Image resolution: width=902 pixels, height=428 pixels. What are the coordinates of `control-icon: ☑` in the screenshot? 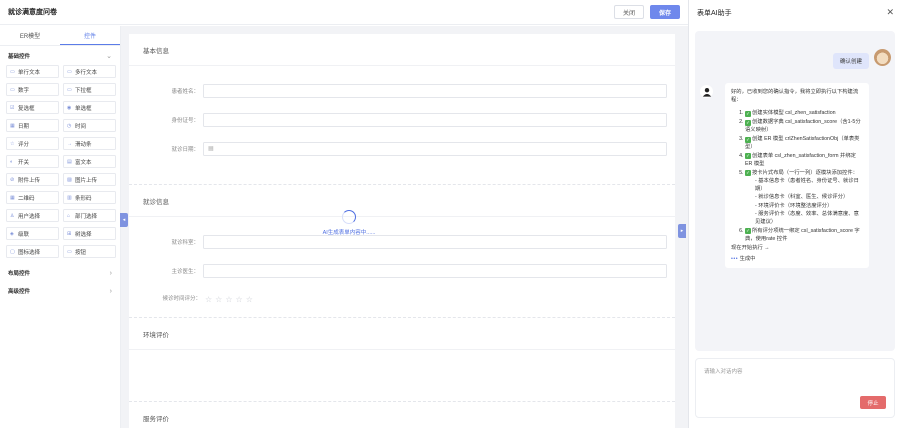 It's located at (12, 107).